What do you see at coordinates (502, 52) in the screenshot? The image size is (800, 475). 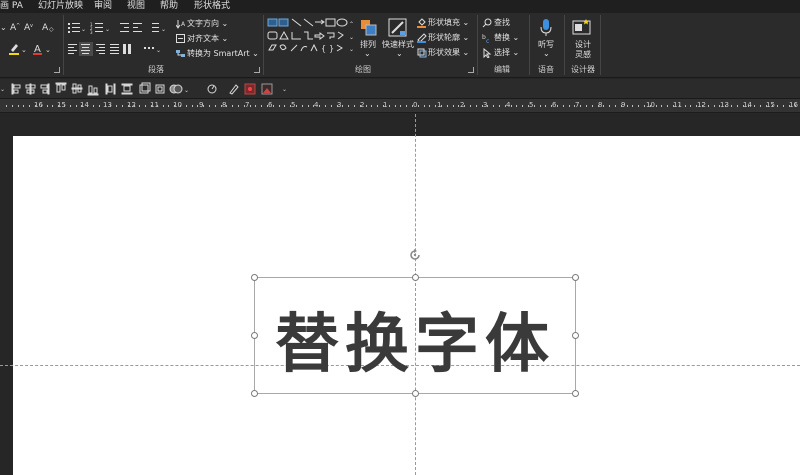 I see `select-label: 选择` at bounding box center [502, 52].